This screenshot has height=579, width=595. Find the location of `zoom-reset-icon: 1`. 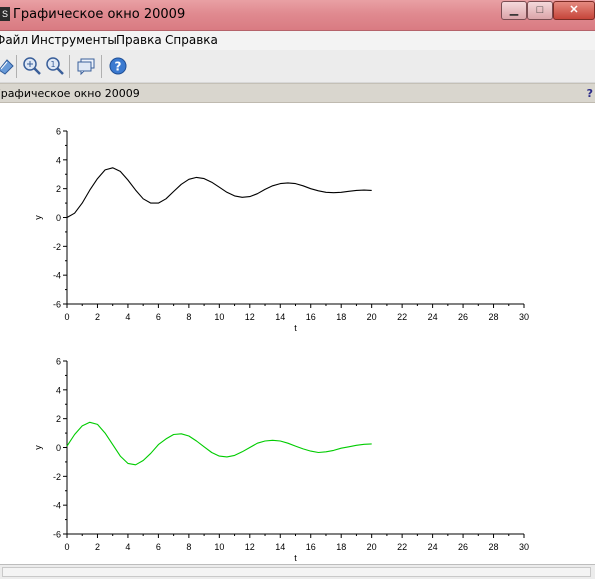

zoom-reset-icon: 1 is located at coordinates (55, 66).